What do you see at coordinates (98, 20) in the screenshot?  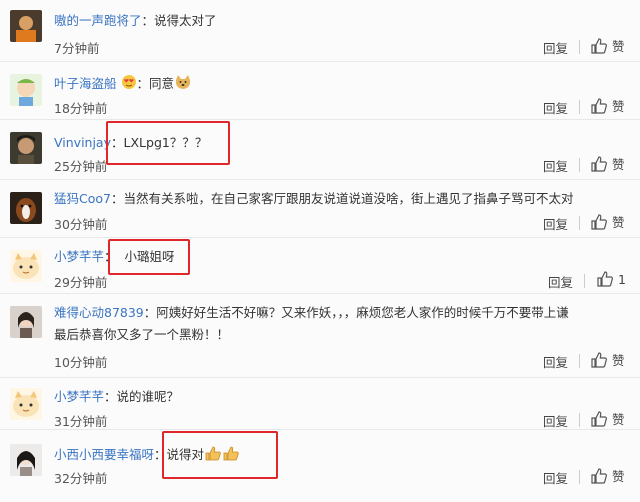 I see `username-link: 嗷的一声跑将了` at bounding box center [98, 20].